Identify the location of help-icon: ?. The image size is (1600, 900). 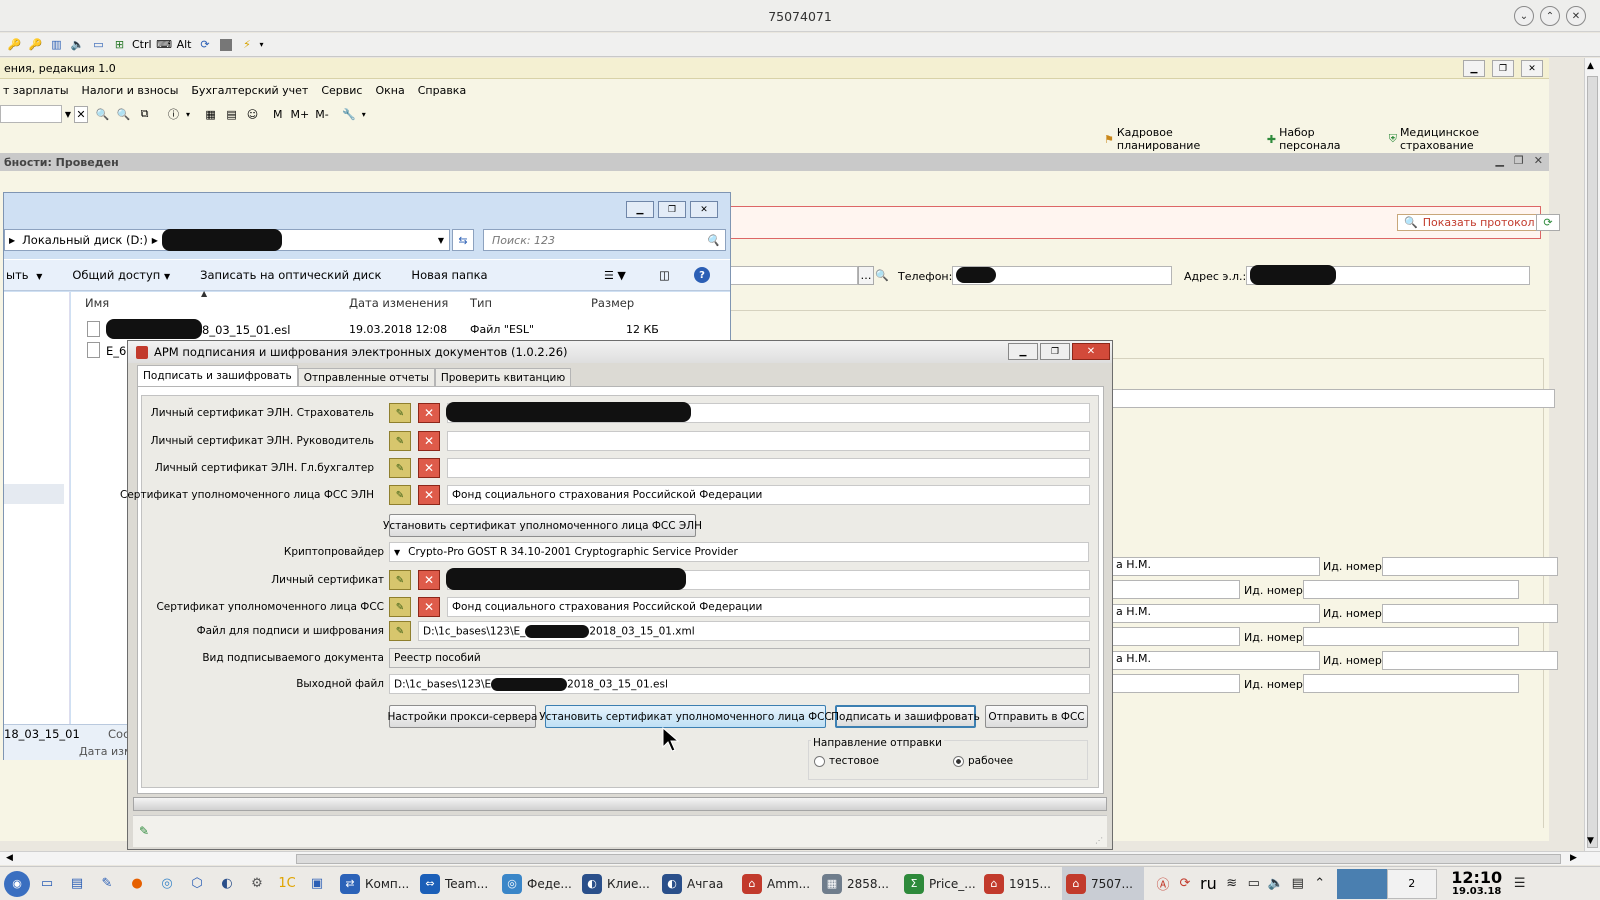
(702, 275).